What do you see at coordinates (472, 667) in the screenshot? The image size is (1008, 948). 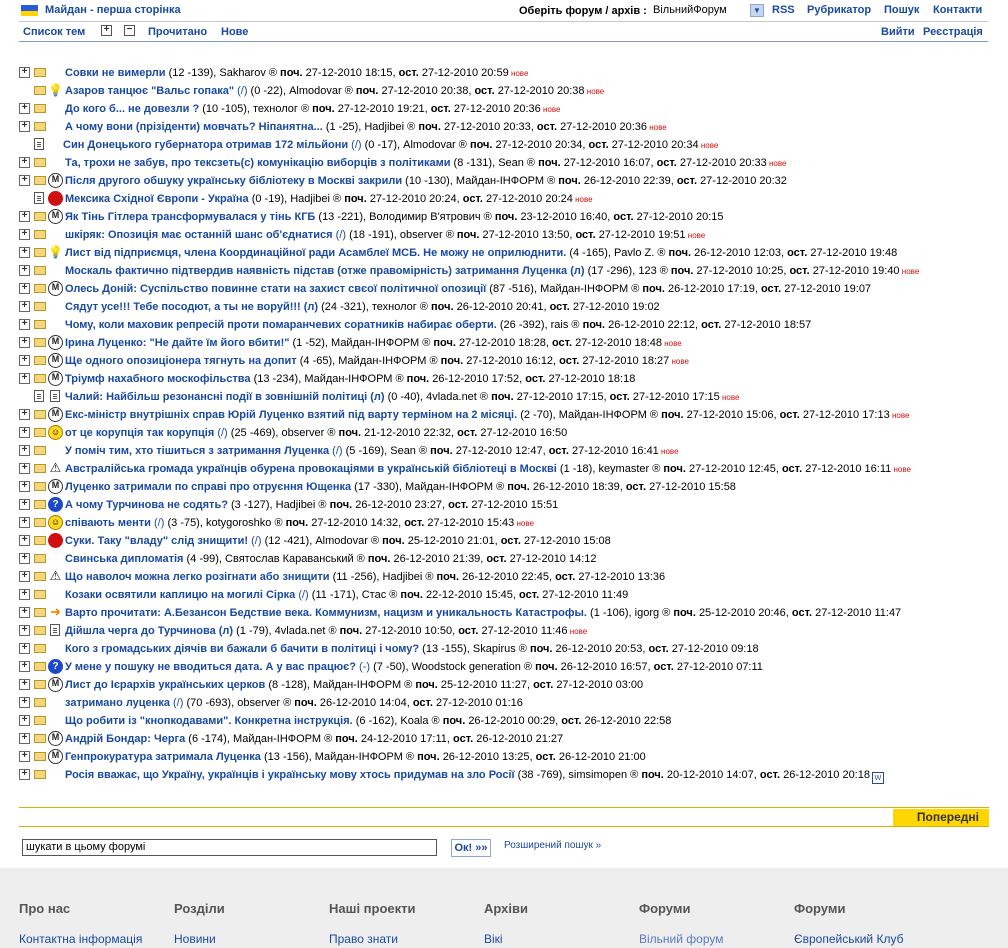 I see `topic-author: Woodstock generation ®` at bounding box center [472, 667].